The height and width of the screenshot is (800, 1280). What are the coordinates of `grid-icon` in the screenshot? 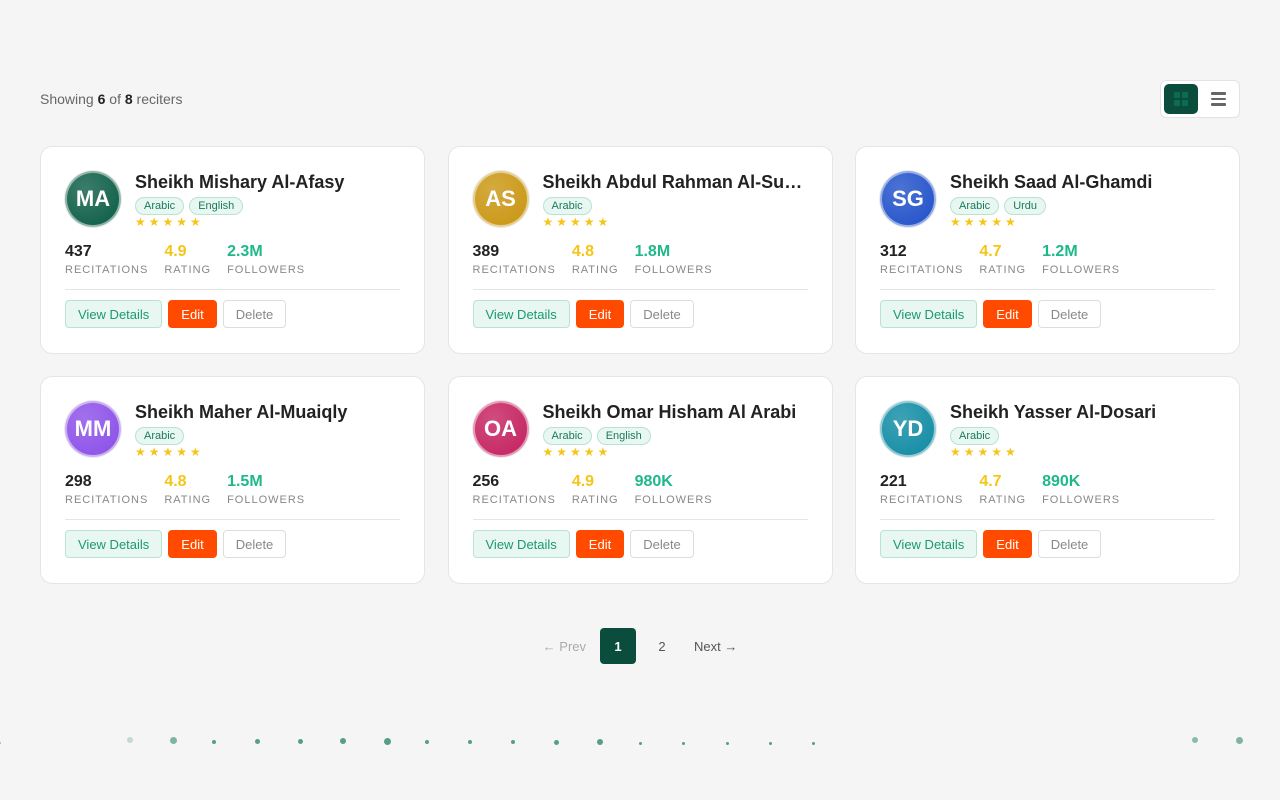 It's located at (1181, 99).